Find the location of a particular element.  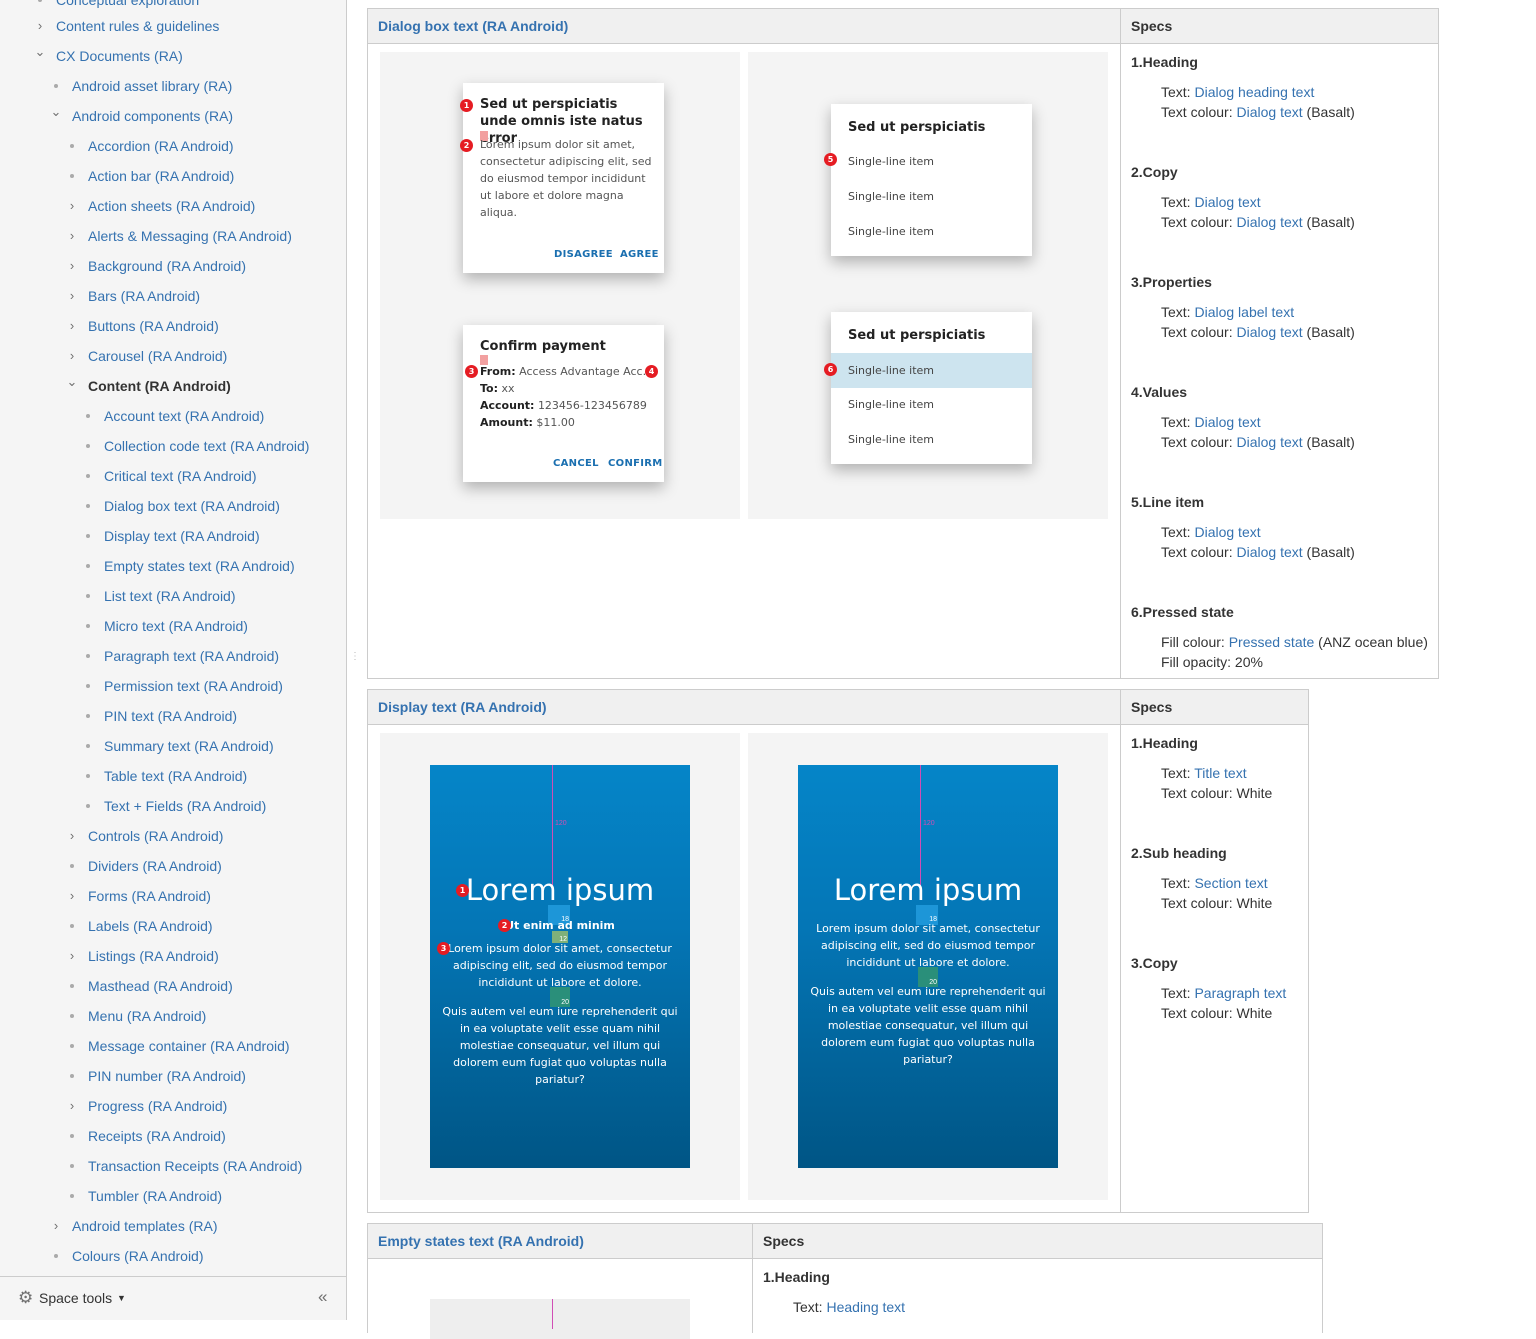

sidebar-tree-item: Dialog box text (RA Android) is located at coordinates (173, 506).